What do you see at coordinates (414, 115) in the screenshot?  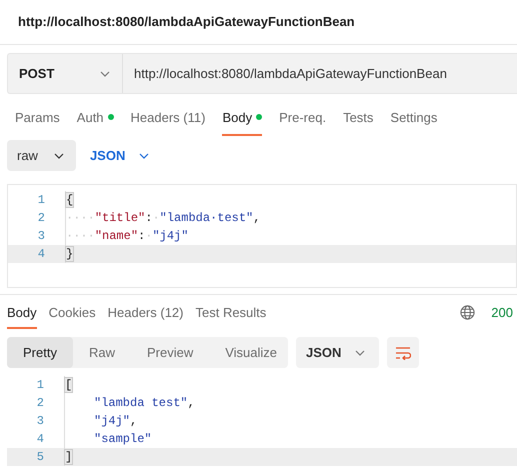 I see `request-tab: Settings` at bounding box center [414, 115].